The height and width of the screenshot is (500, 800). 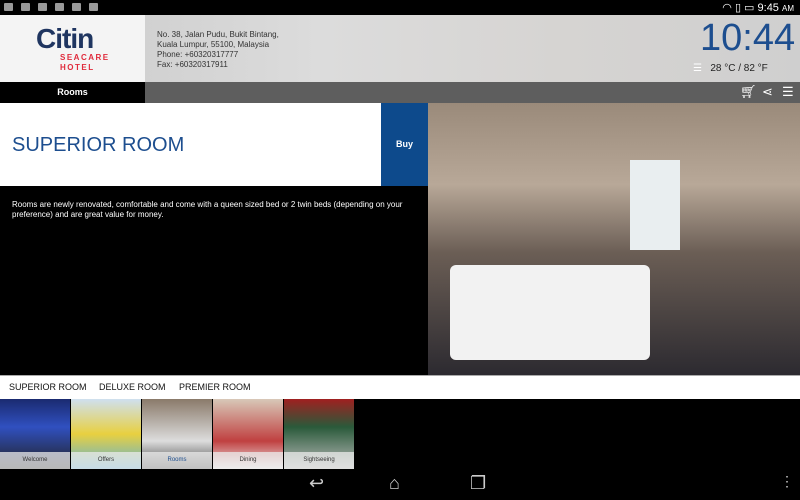 I want to click on status-clock: ◠ ▯ ▭ 9:45 AM, so click(x=758, y=7).